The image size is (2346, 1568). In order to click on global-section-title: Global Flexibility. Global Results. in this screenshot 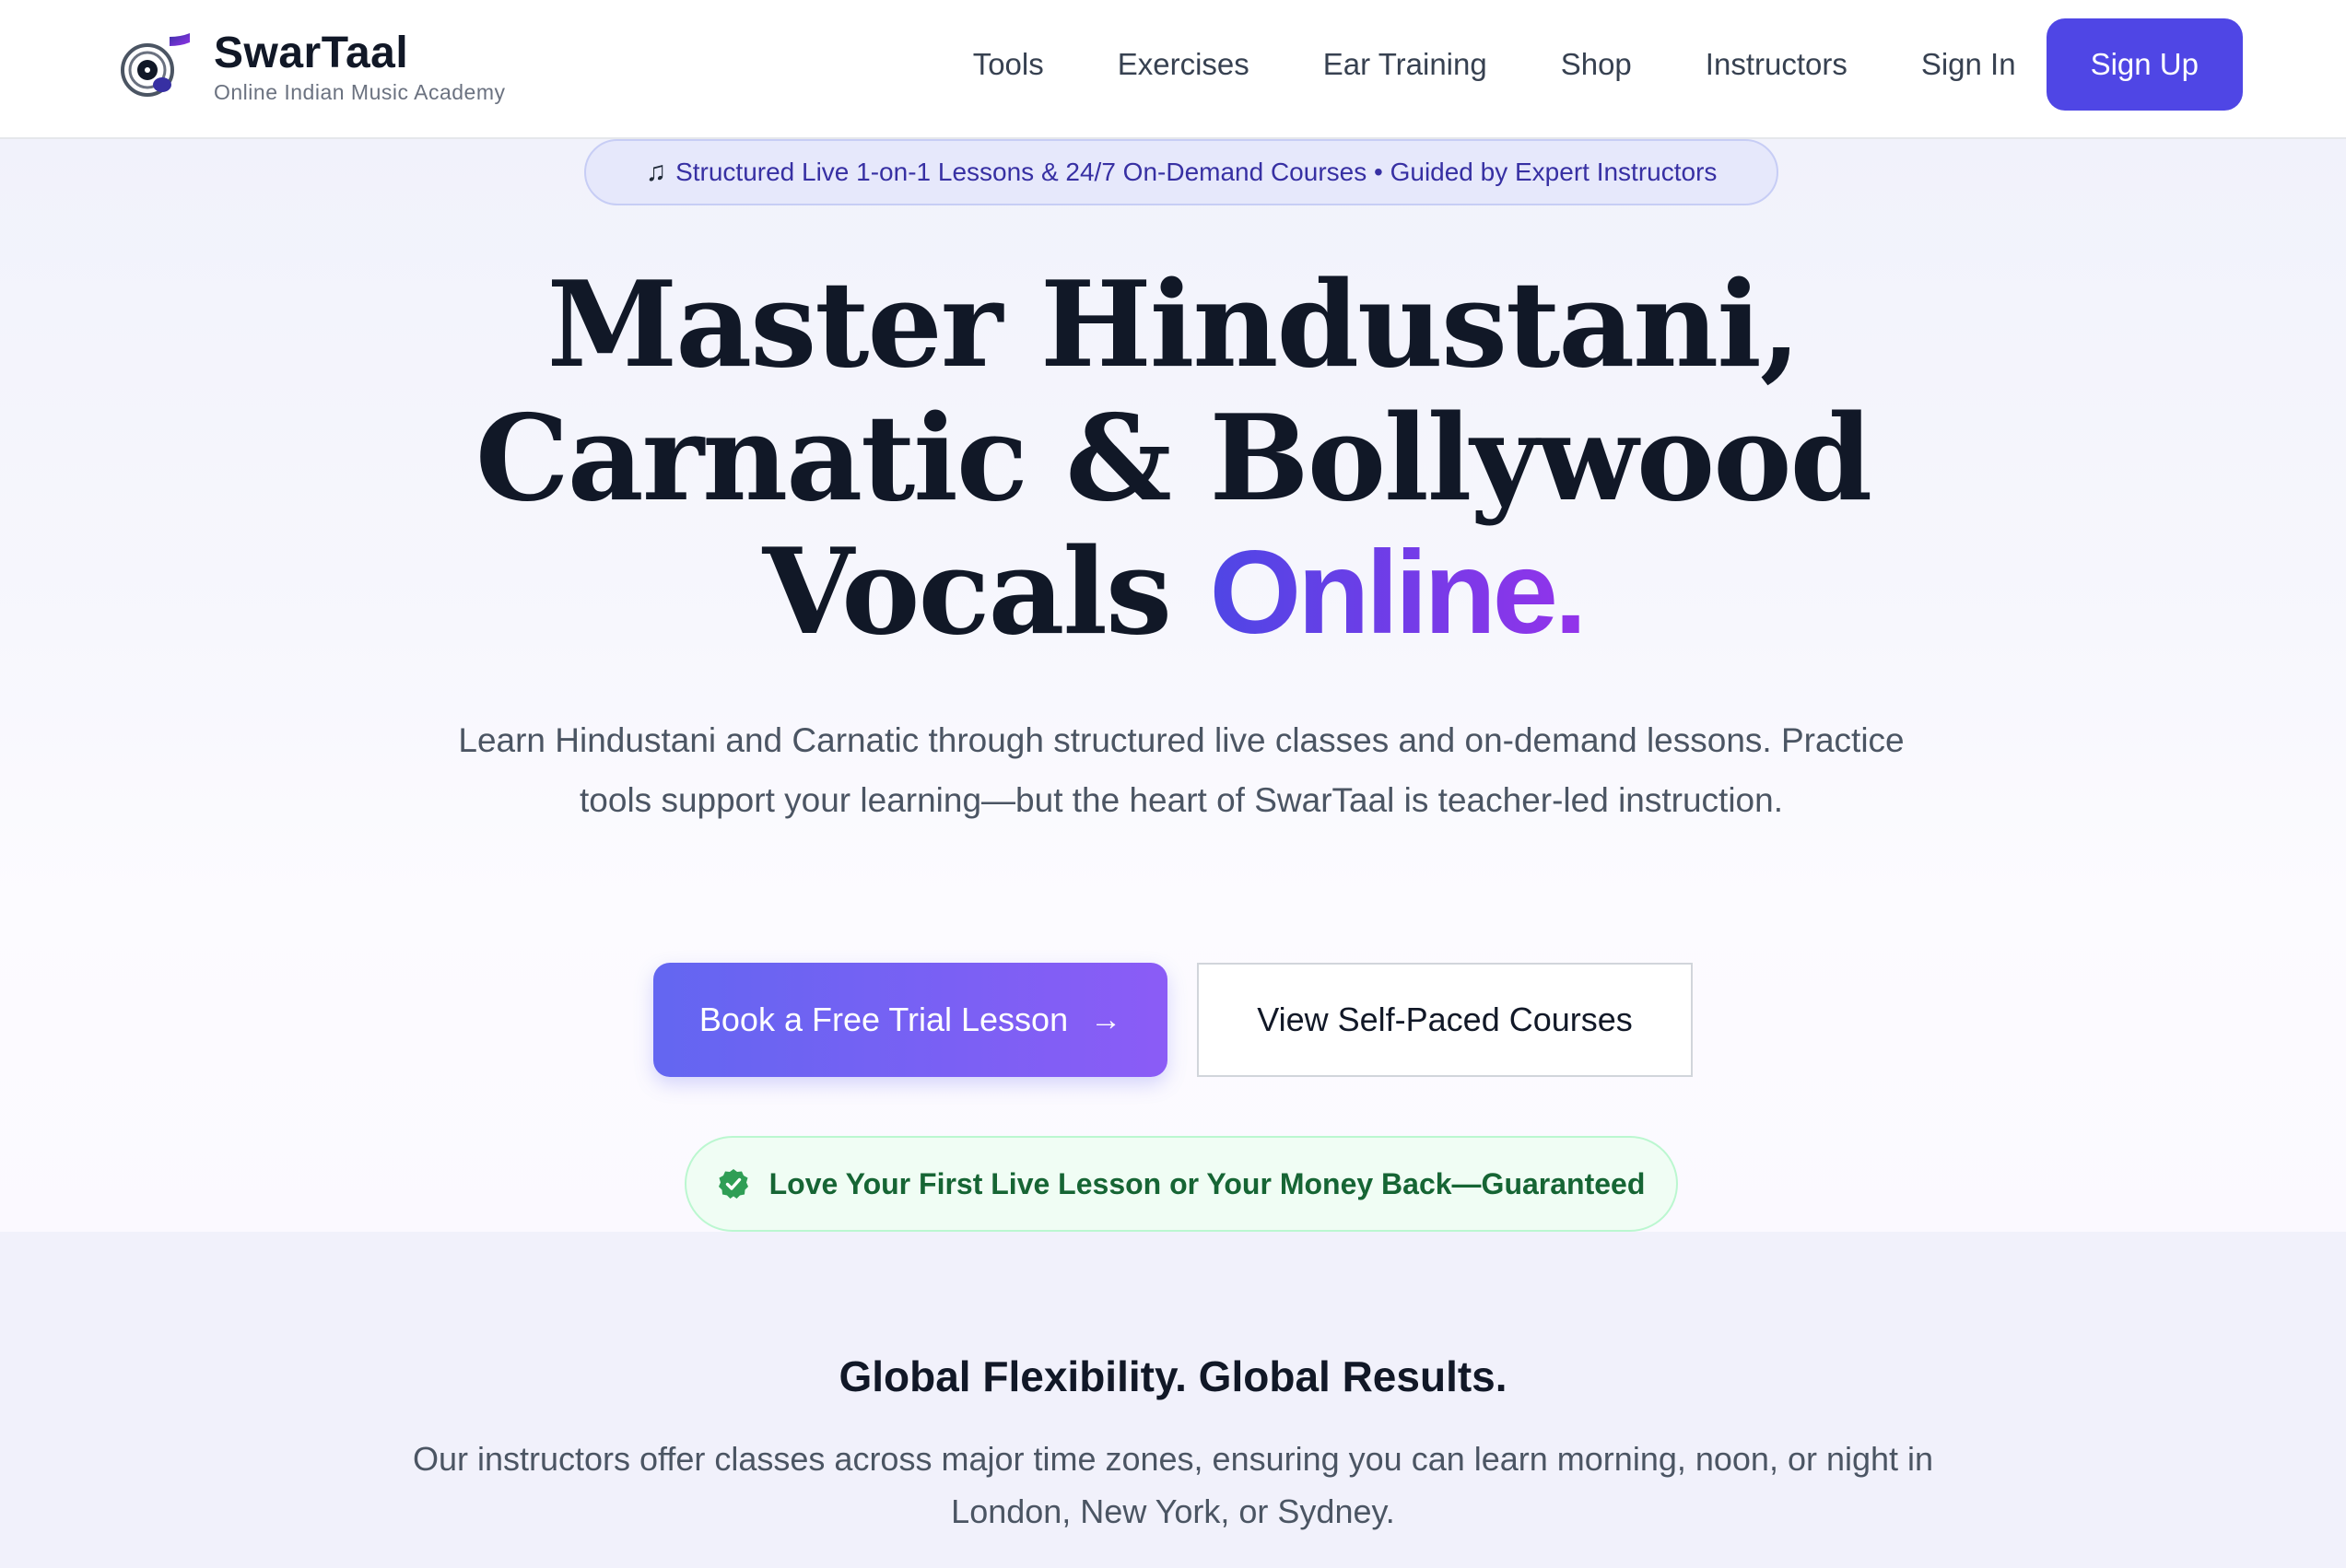, I will do `click(1173, 1376)`.